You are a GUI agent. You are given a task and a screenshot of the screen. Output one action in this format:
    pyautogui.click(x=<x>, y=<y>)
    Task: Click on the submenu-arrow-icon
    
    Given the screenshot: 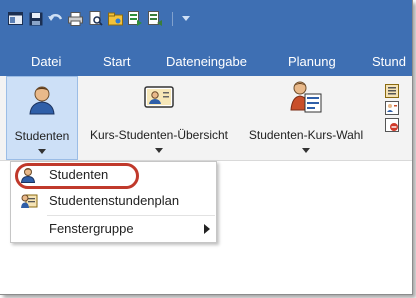 What is the action you would take?
    pyautogui.click(x=207, y=229)
    